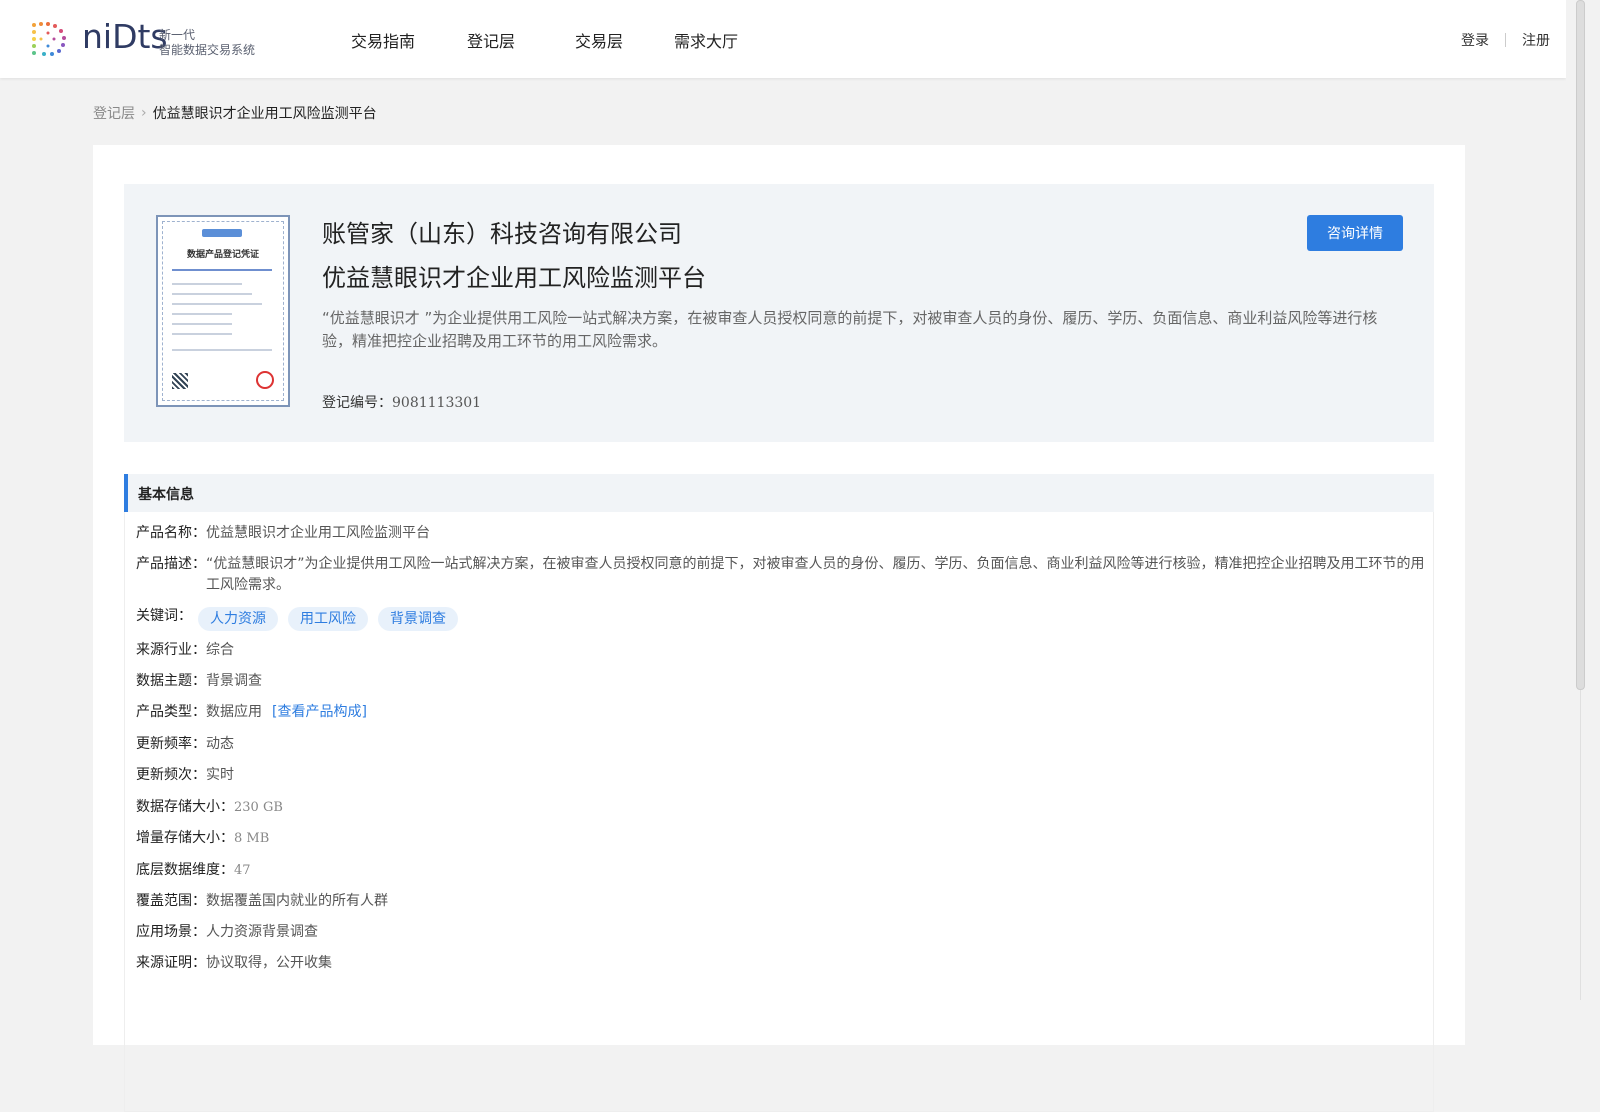 The width and height of the screenshot is (1600, 1112). Describe the element at coordinates (383, 40) in the screenshot. I see `nav-item-trading-guide: 交易指南` at that location.